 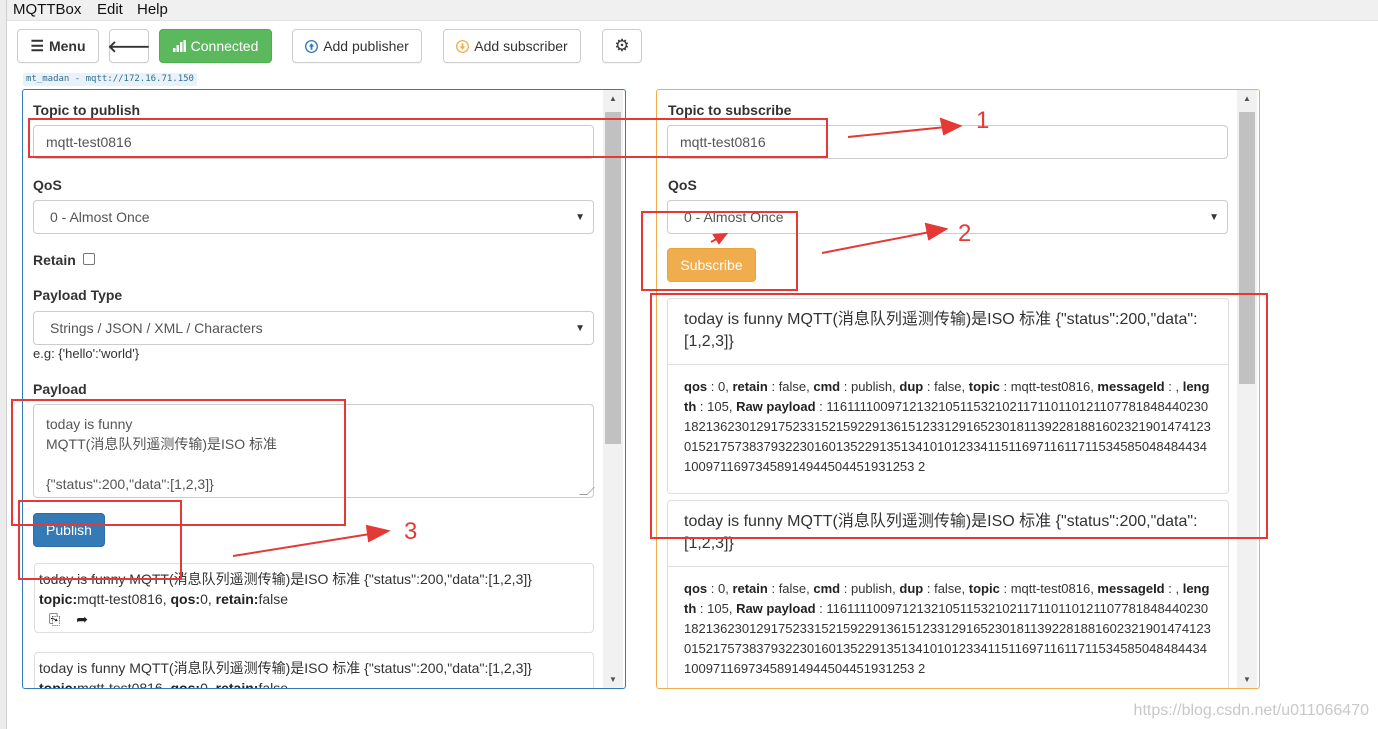 I want to click on watermark: https://blog.csdn.net/u011066470, so click(x=1251, y=710).